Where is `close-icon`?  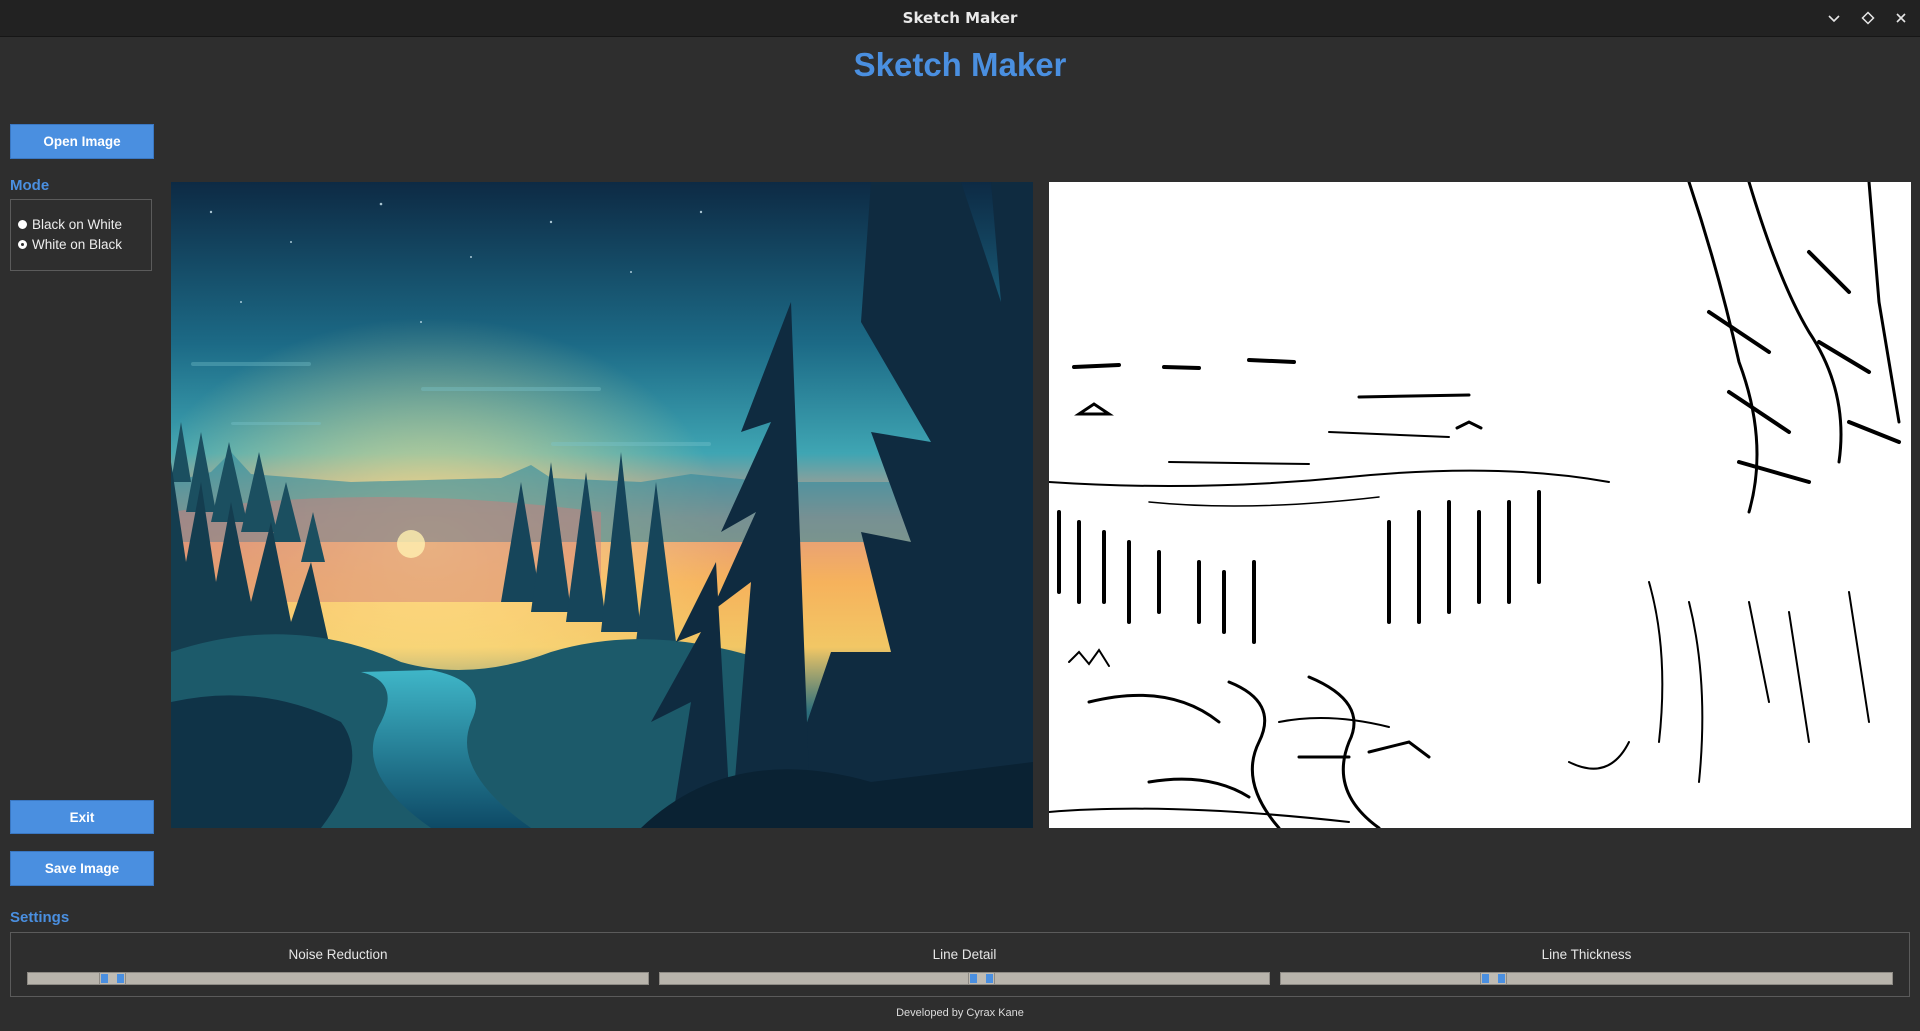
close-icon is located at coordinates (1901, 18).